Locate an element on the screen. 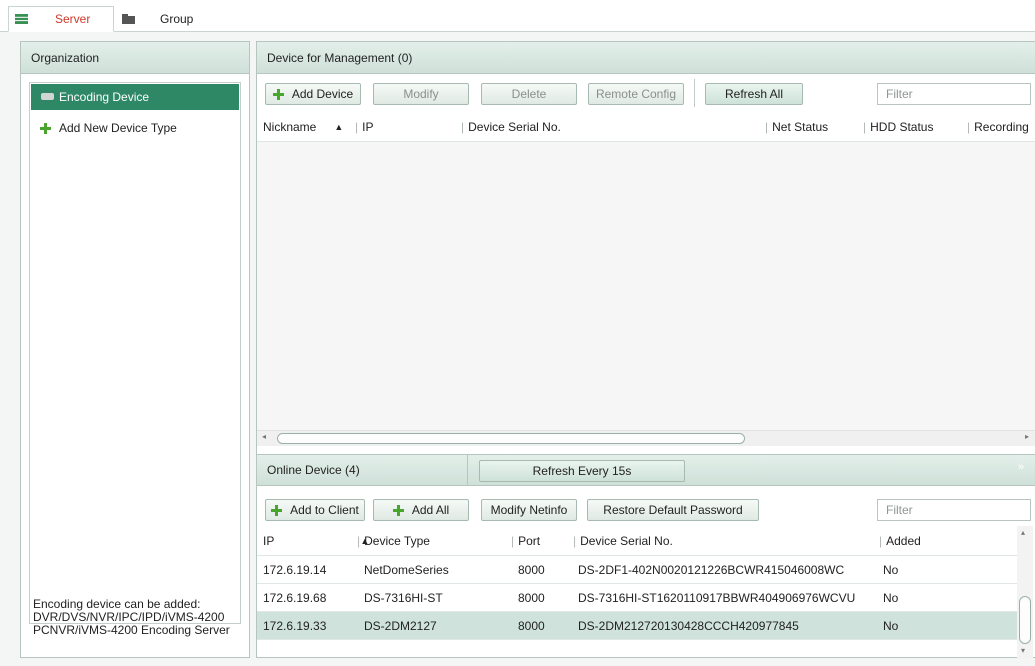  sort-up-icon: ▲ is located at coordinates (339, 127).